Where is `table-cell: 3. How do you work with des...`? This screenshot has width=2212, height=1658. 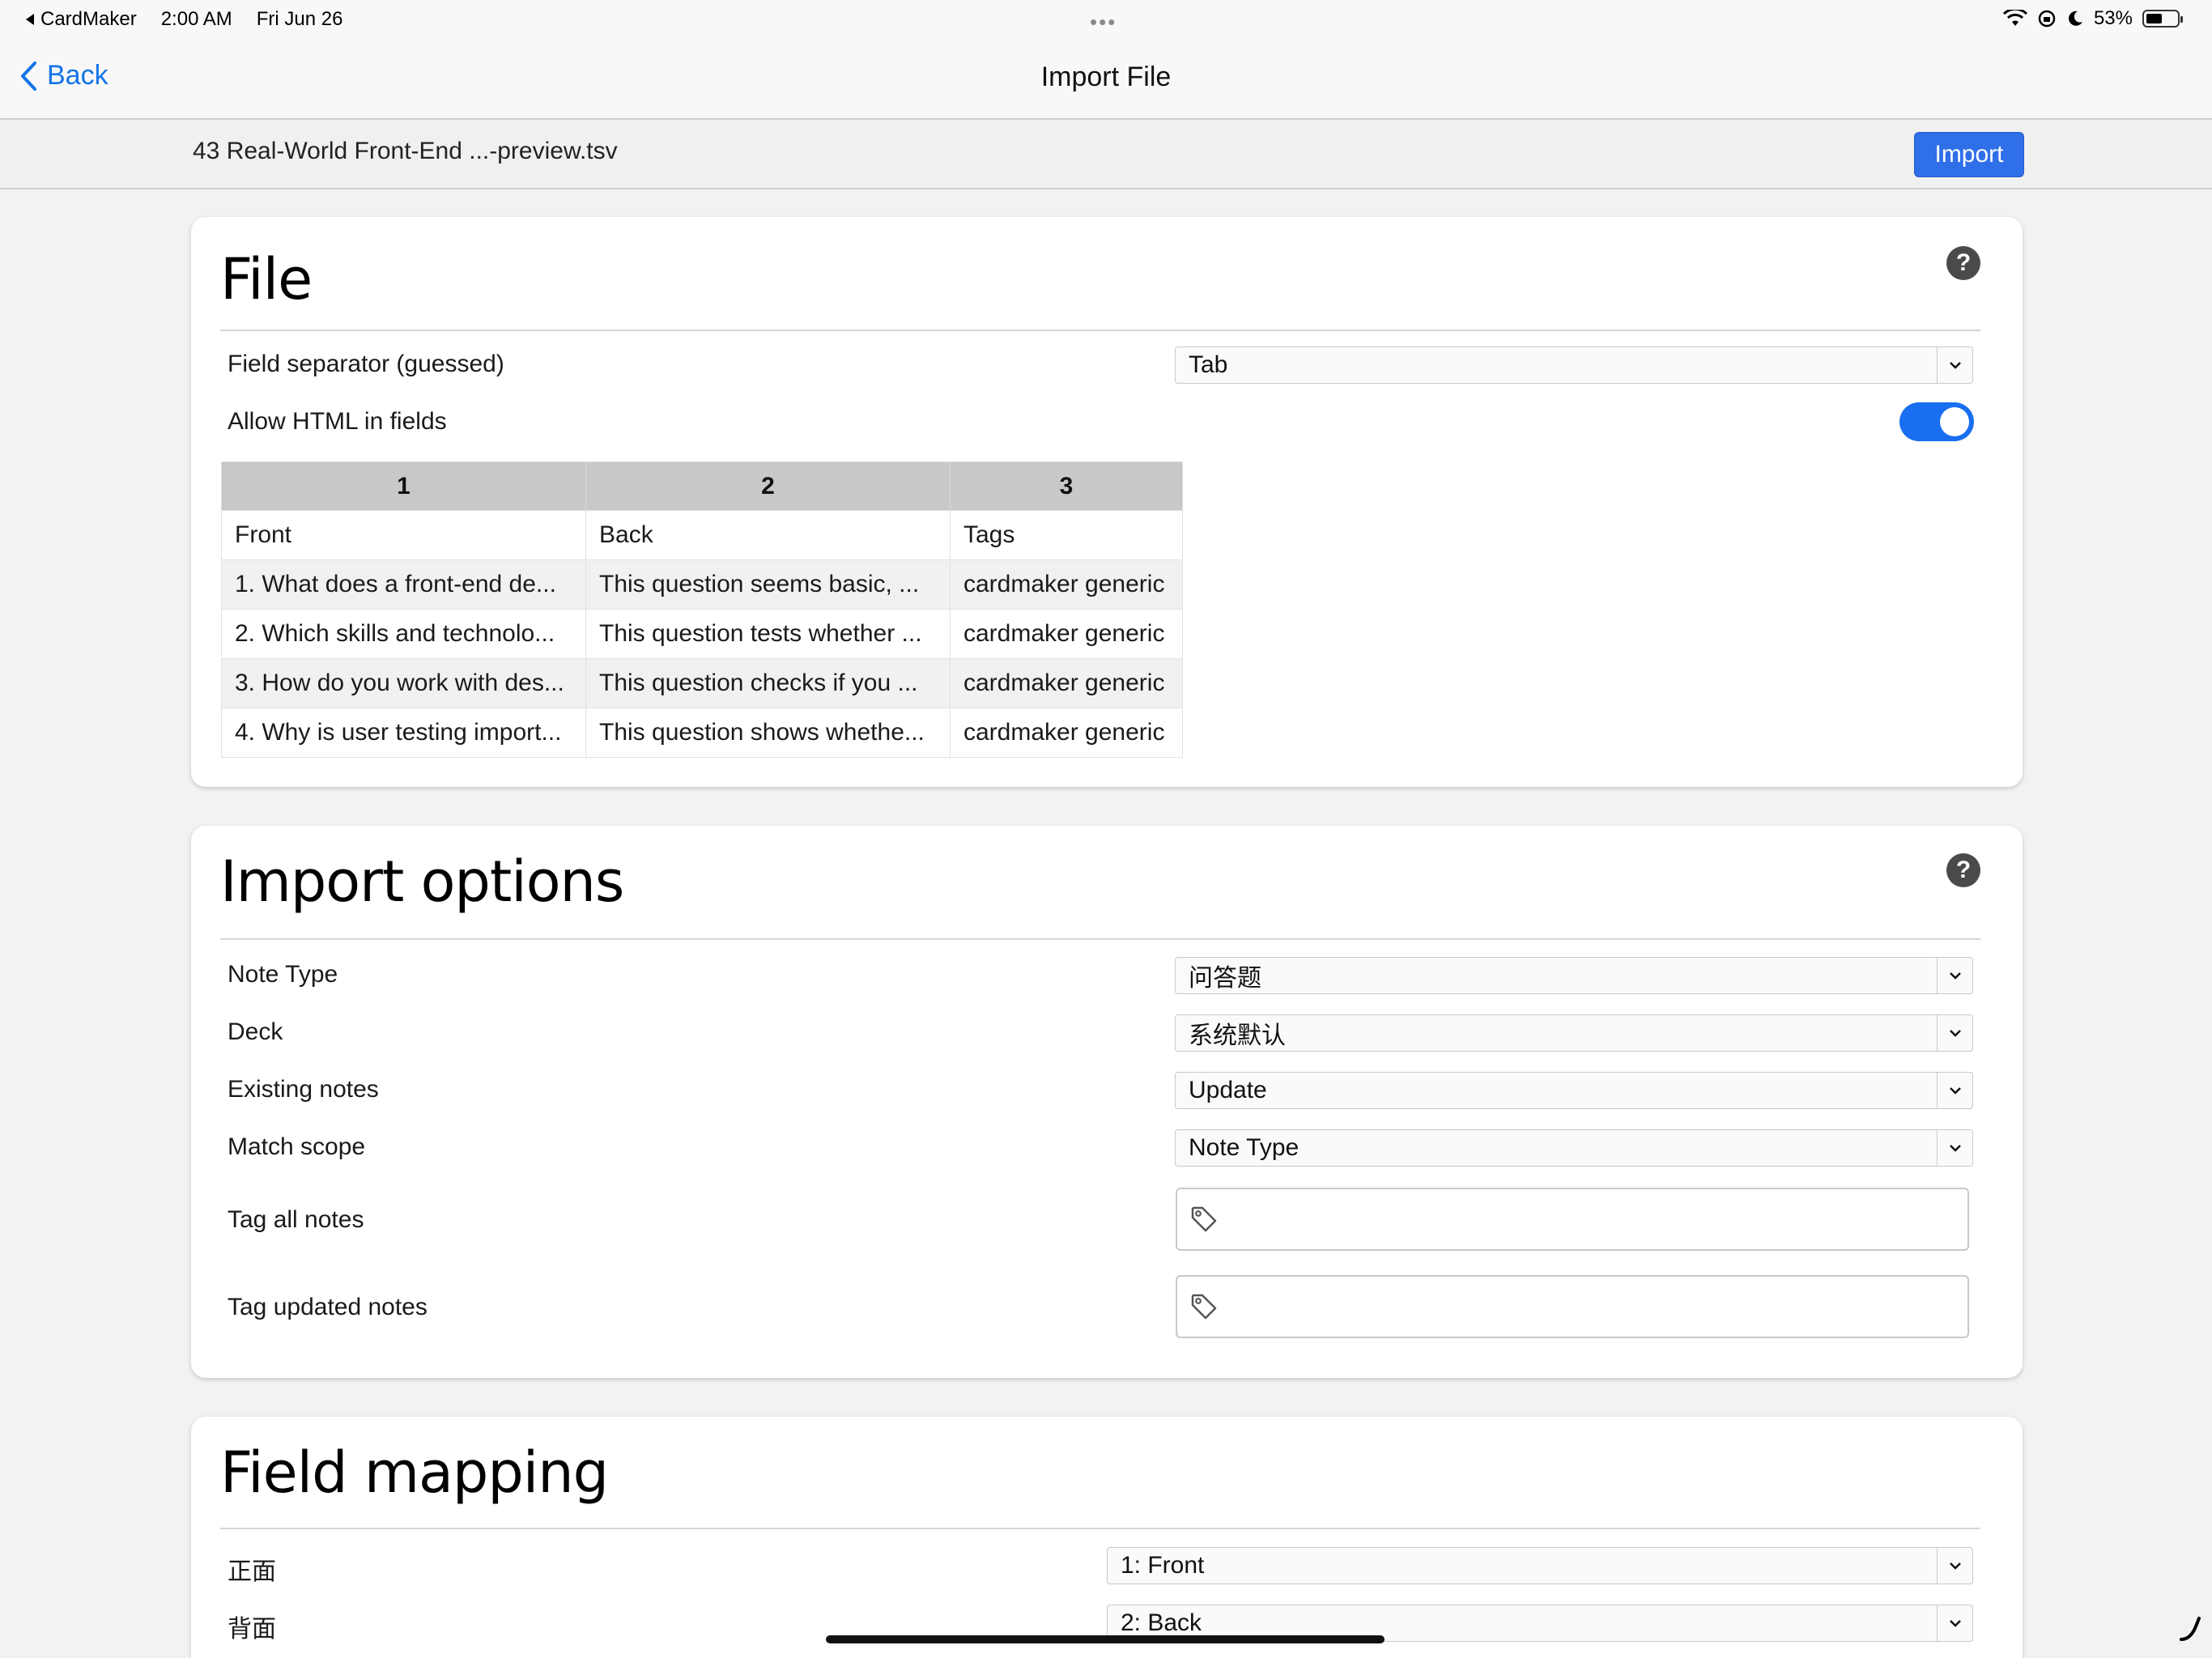
table-cell: 3. How do you work with des... is located at coordinates (404, 683).